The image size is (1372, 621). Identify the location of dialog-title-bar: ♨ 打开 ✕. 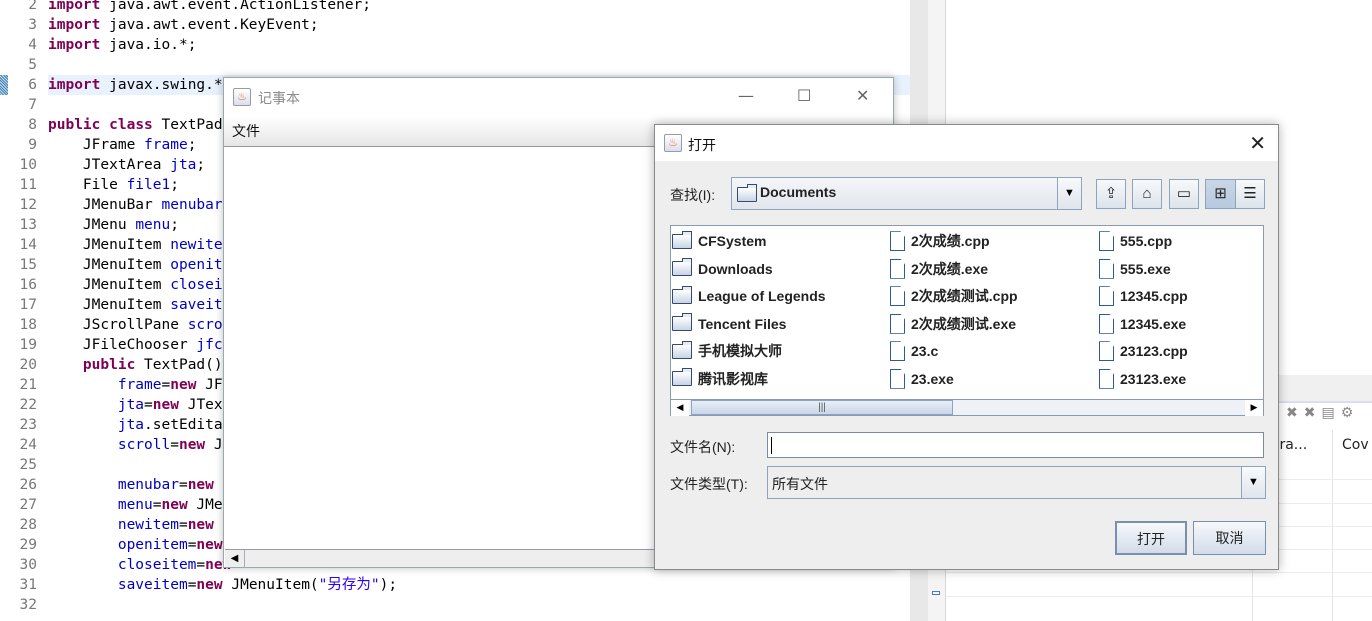
(966, 143).